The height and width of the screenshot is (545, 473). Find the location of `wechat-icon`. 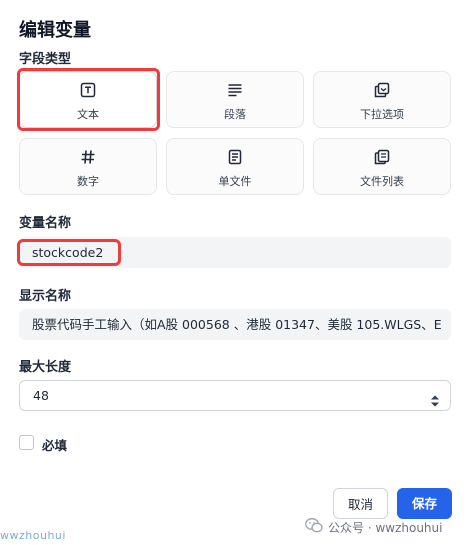

wechat-icon is located at coordinates (314, 527).